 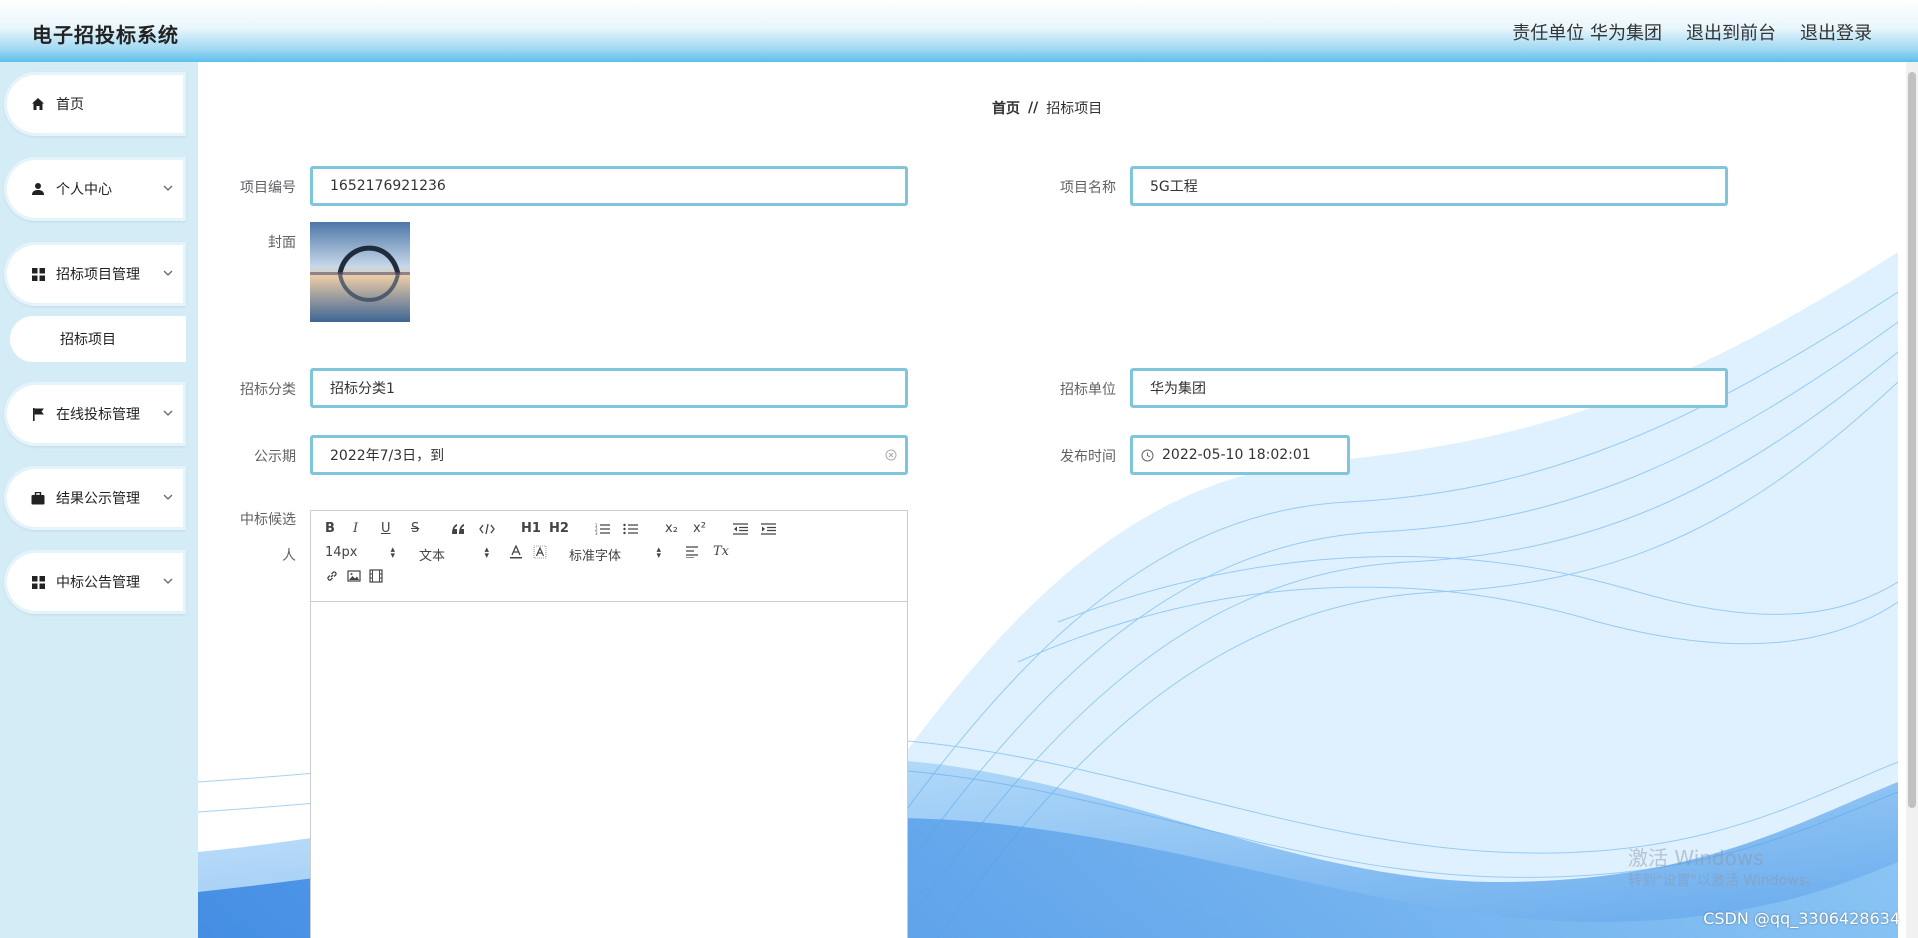 What do you see at coordinates (671, 528) in the screenshot?
I see `subscript-button: x₂` at bounding box center [671, 528].